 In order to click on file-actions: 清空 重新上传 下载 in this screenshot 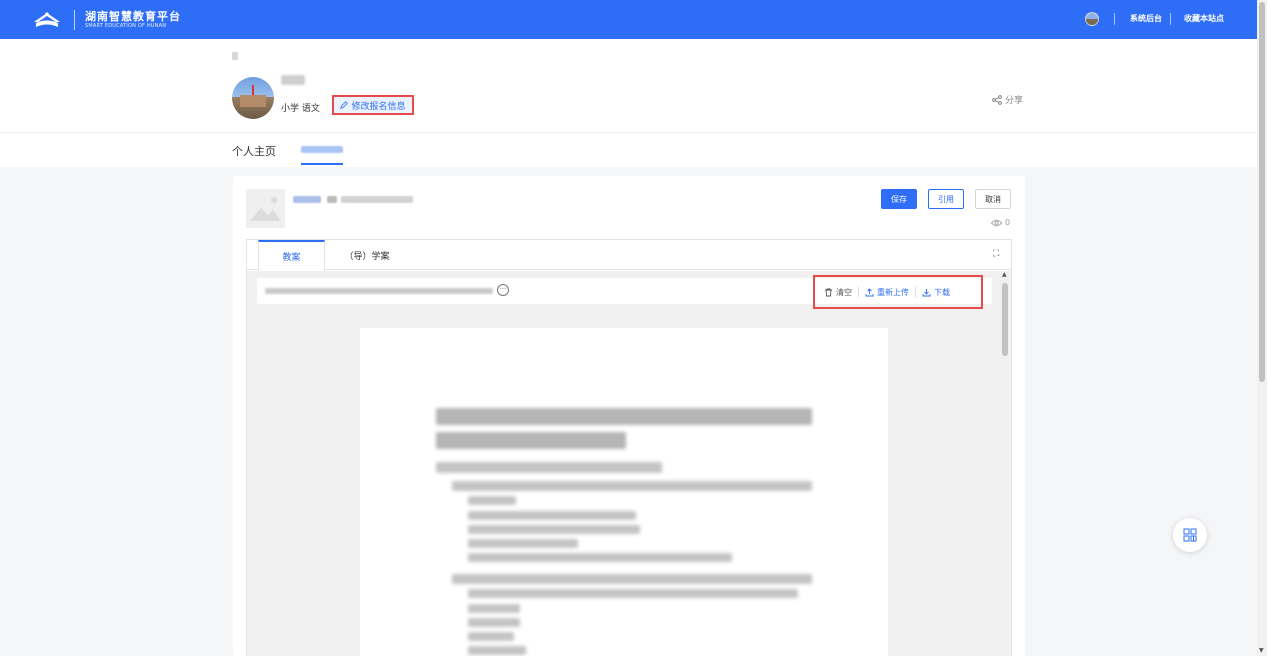, I will do `click(898, 292)`.